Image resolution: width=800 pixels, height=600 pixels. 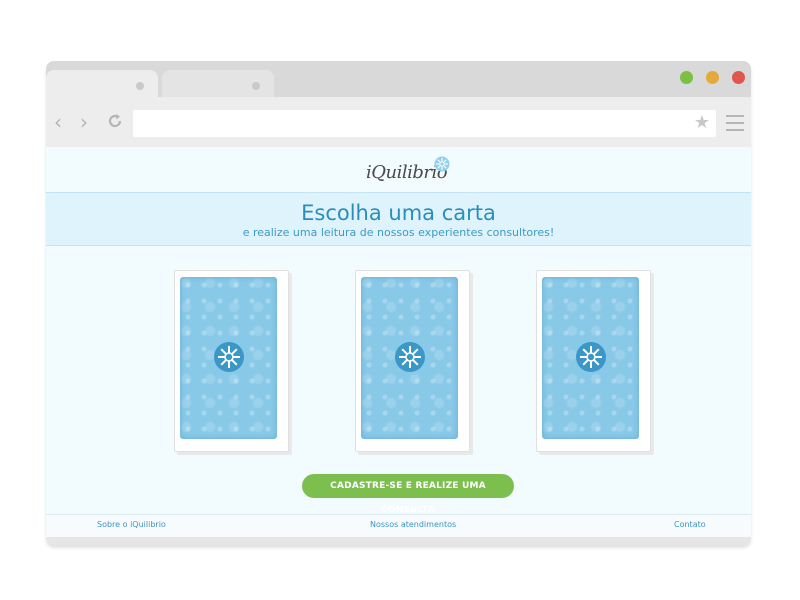 What do you see at coordinates (738, 77) in the screenshot?
I see `close-window-button` at bounding box center [738, 77].